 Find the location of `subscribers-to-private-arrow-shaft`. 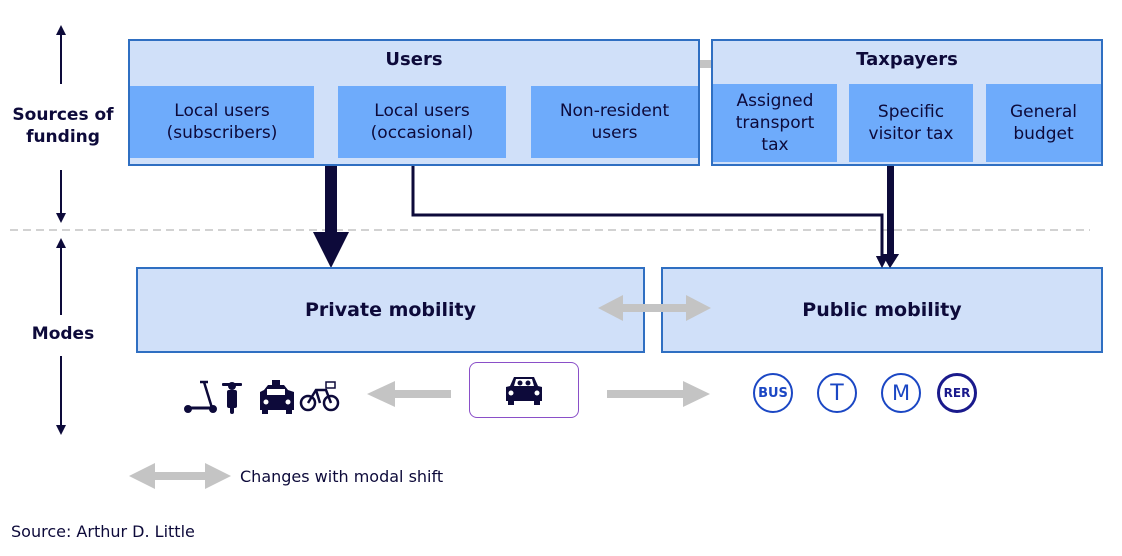

subscribers-to-private-arrow-shaft is located at coordinates (331, 199).